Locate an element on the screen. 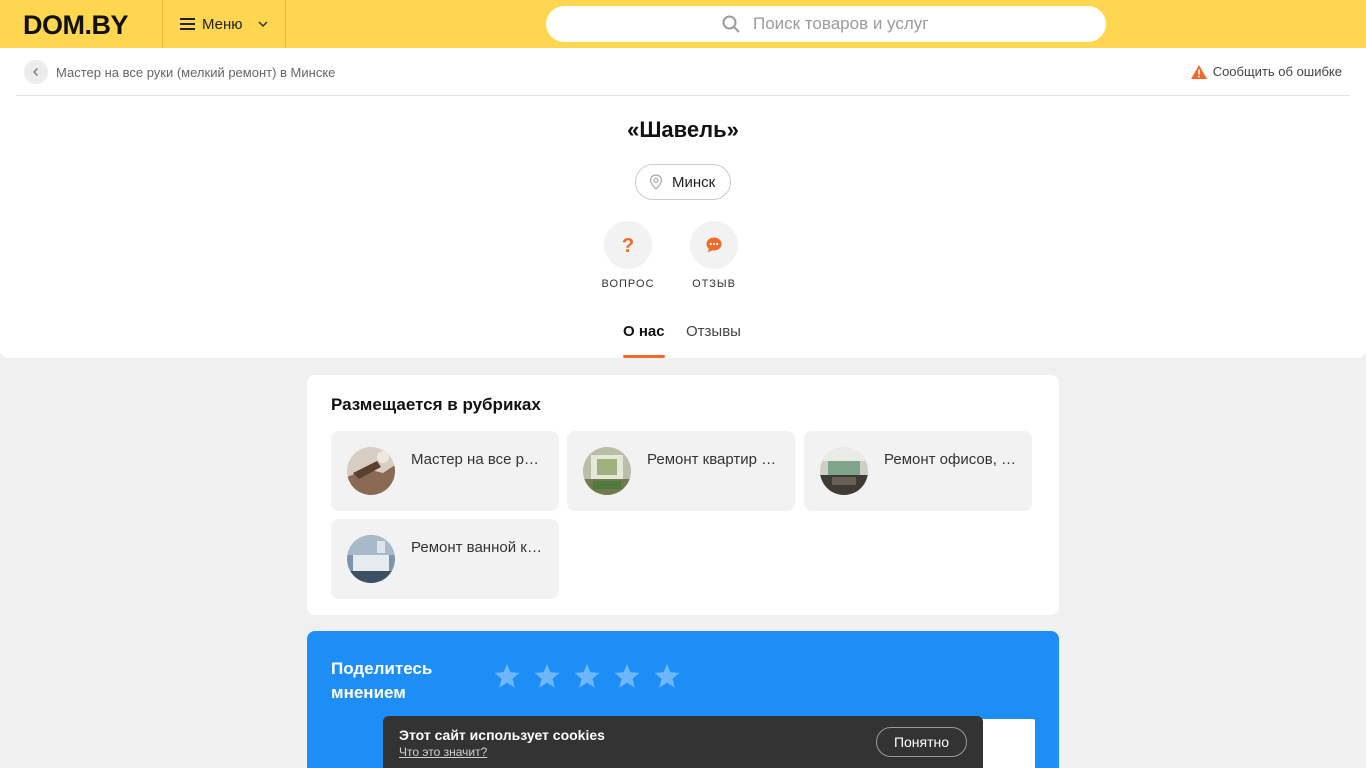  cookie-info-link: Что это значит? is located at coordinates (443, 752).